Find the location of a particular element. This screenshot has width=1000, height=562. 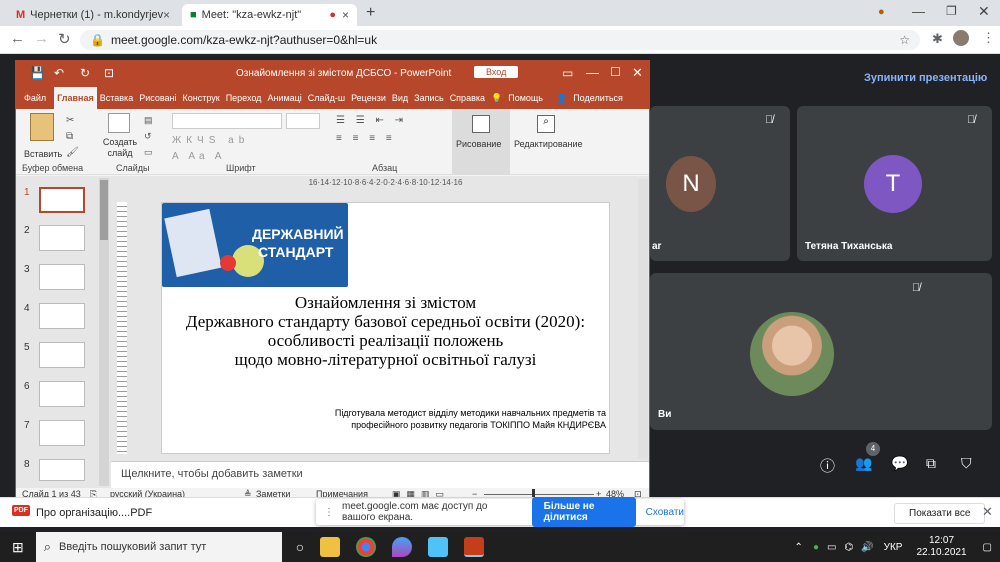

close-downloads-icon: ✕ is located at coordinates (987, 512).